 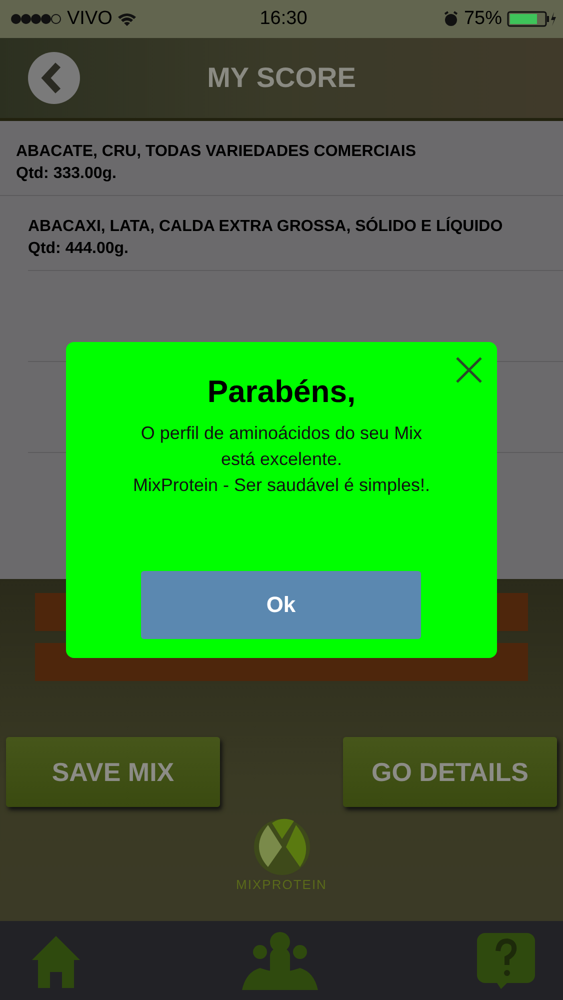 I want to click on battery-icon, so click(x=531, y=19).